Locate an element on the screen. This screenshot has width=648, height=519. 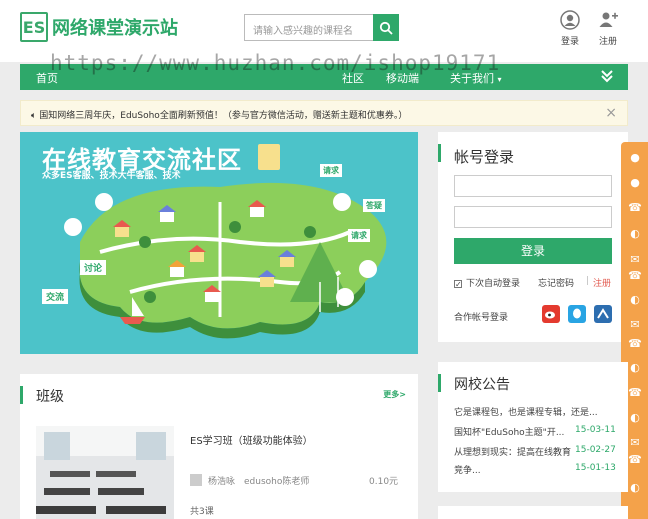
speaker-icon: 🔈︎ is located at coordinates (34, 116).